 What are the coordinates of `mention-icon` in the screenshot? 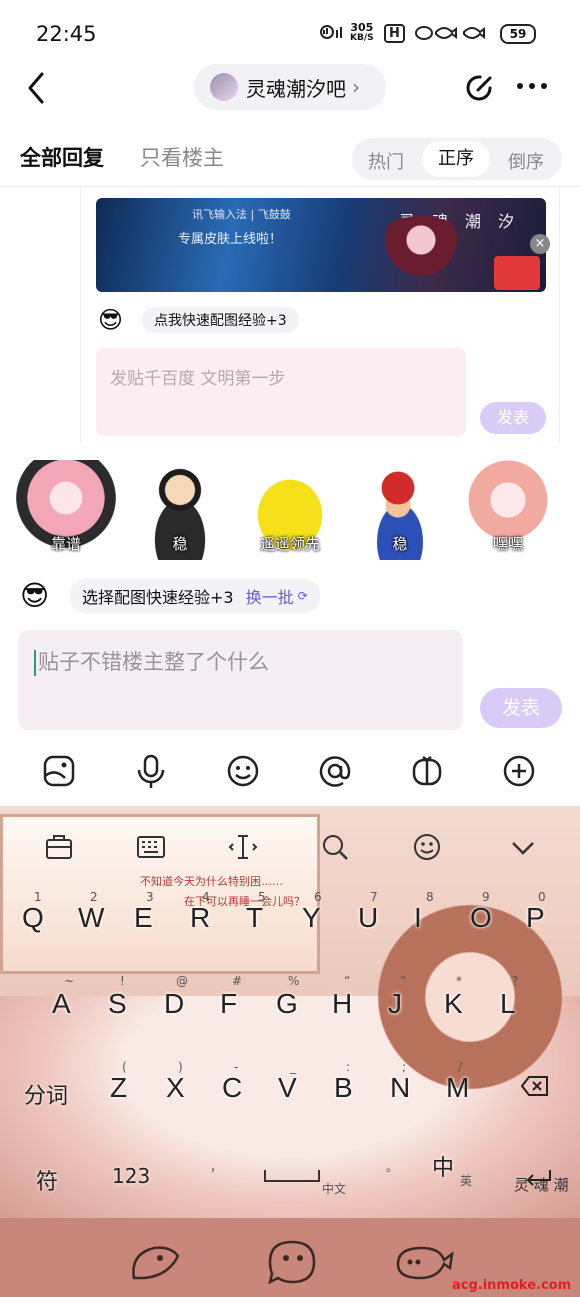 It's located at (336, 772).